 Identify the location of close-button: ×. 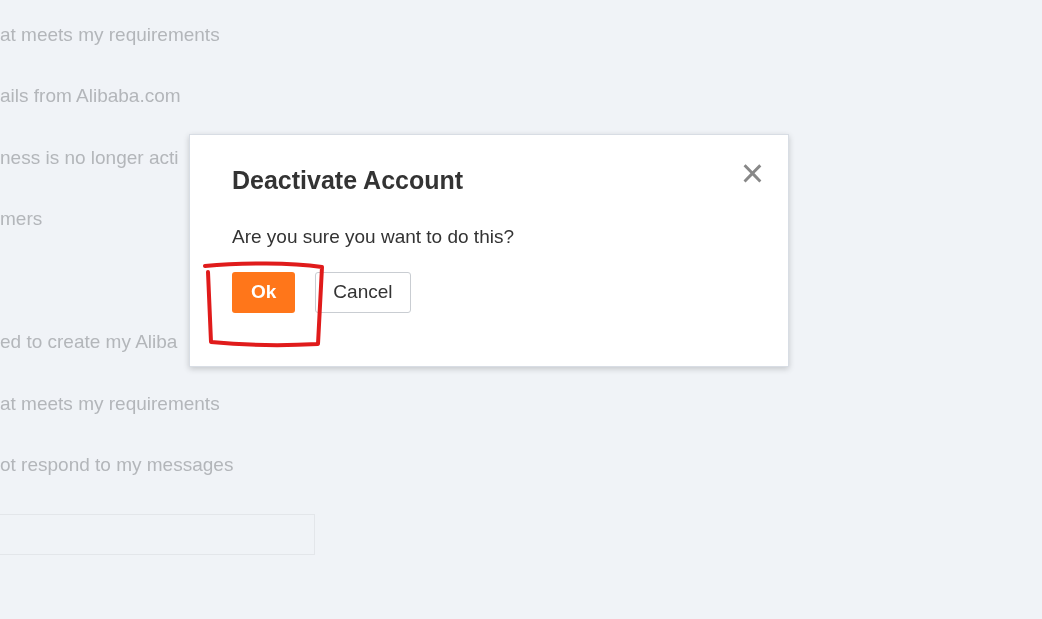
(752, 173).